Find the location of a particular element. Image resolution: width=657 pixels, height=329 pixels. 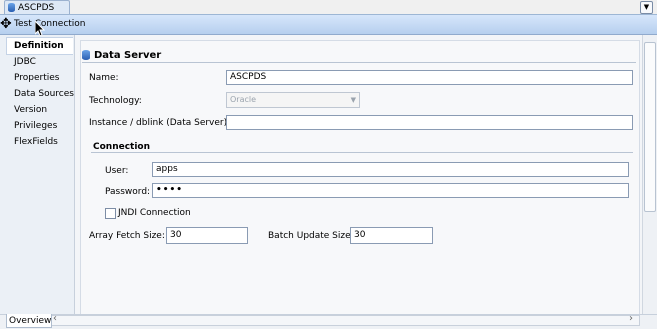

user-label: User: is located at coordinates (117, 171).